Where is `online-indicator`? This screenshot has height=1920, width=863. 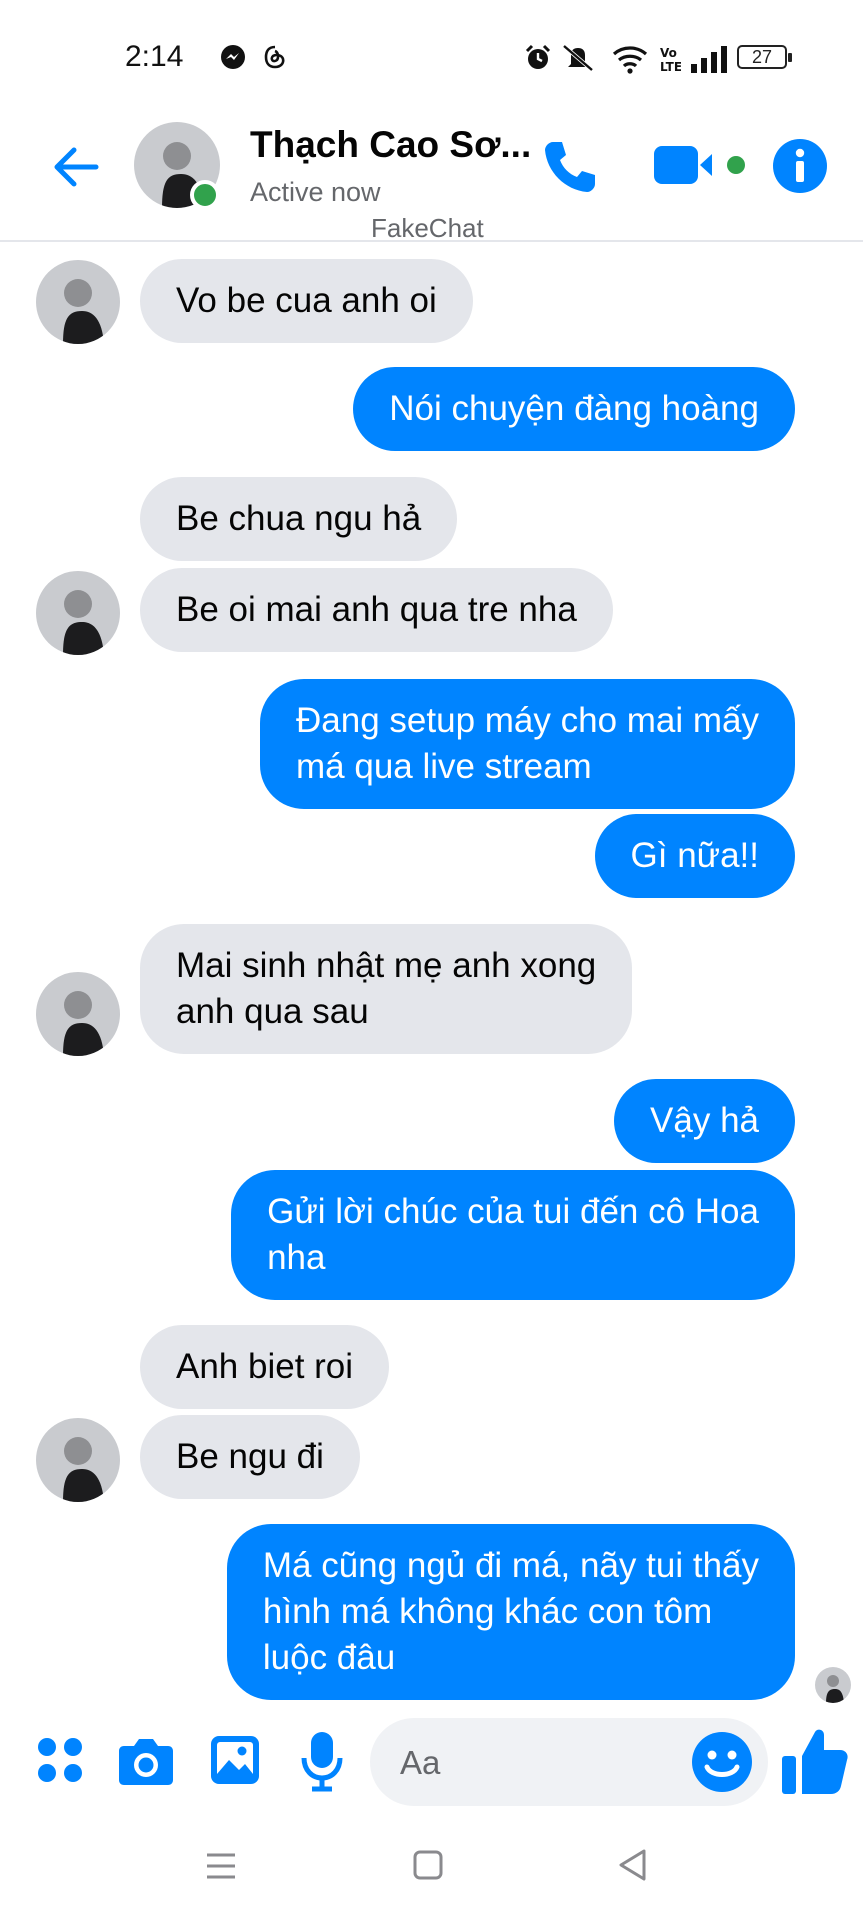 online-indicator is located at coordinates (205, 195).